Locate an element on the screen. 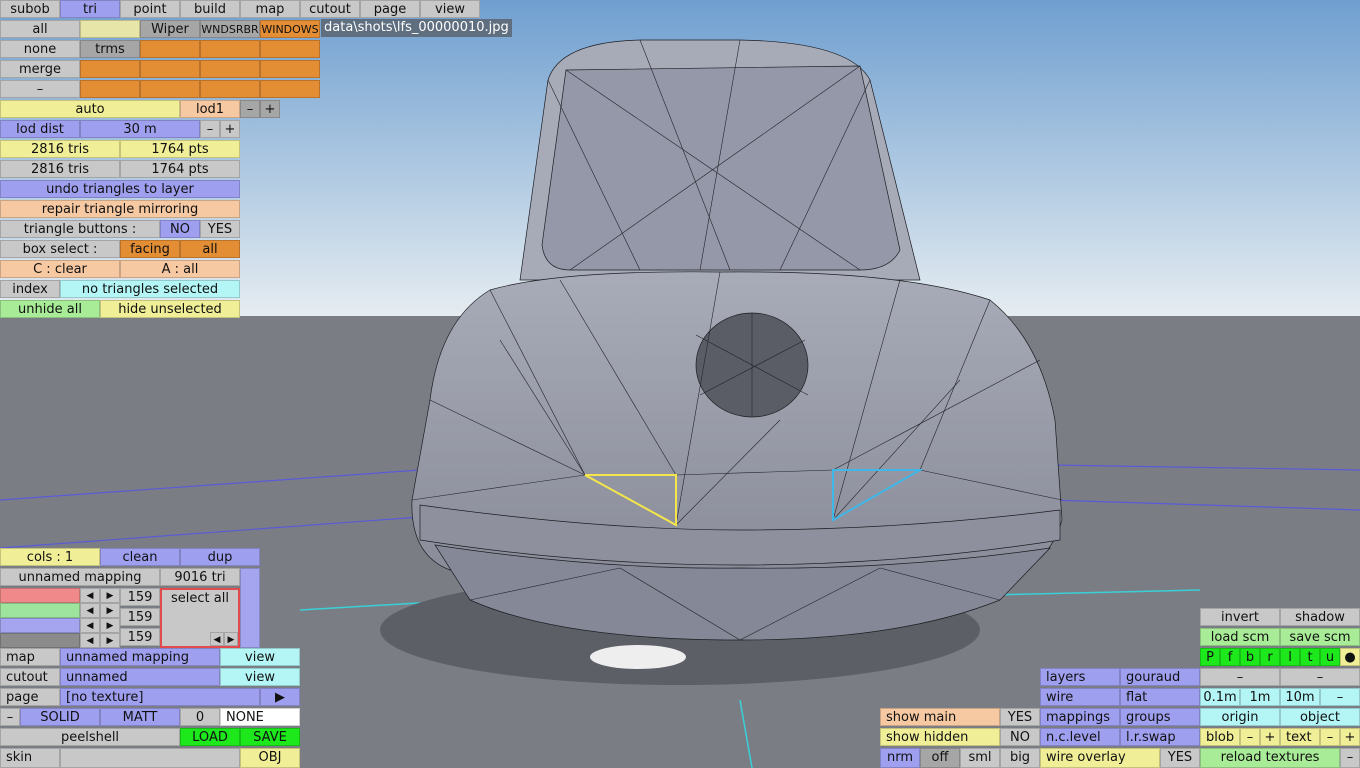  layer-minus-button: – is located at coordinates (40, 89).